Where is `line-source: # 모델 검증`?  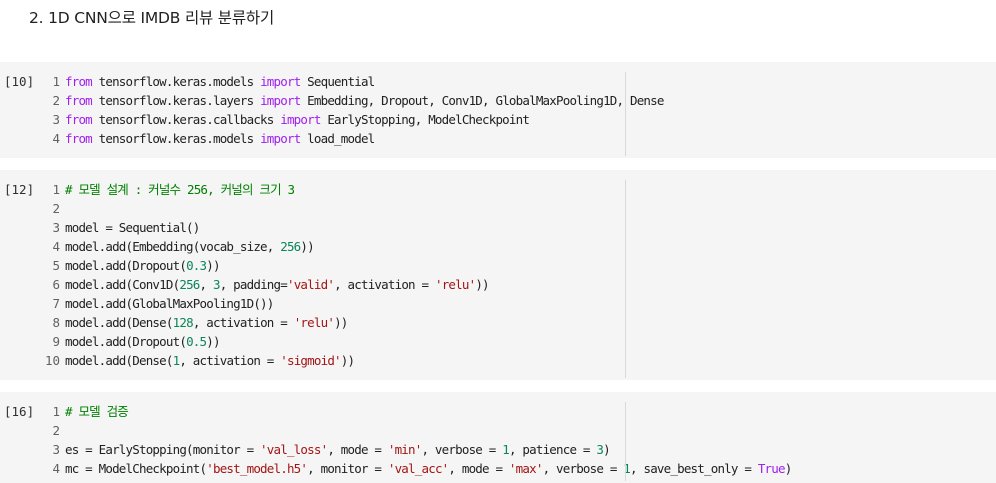
line-source: # 모델 검증 is located at coordinates (94, 411).